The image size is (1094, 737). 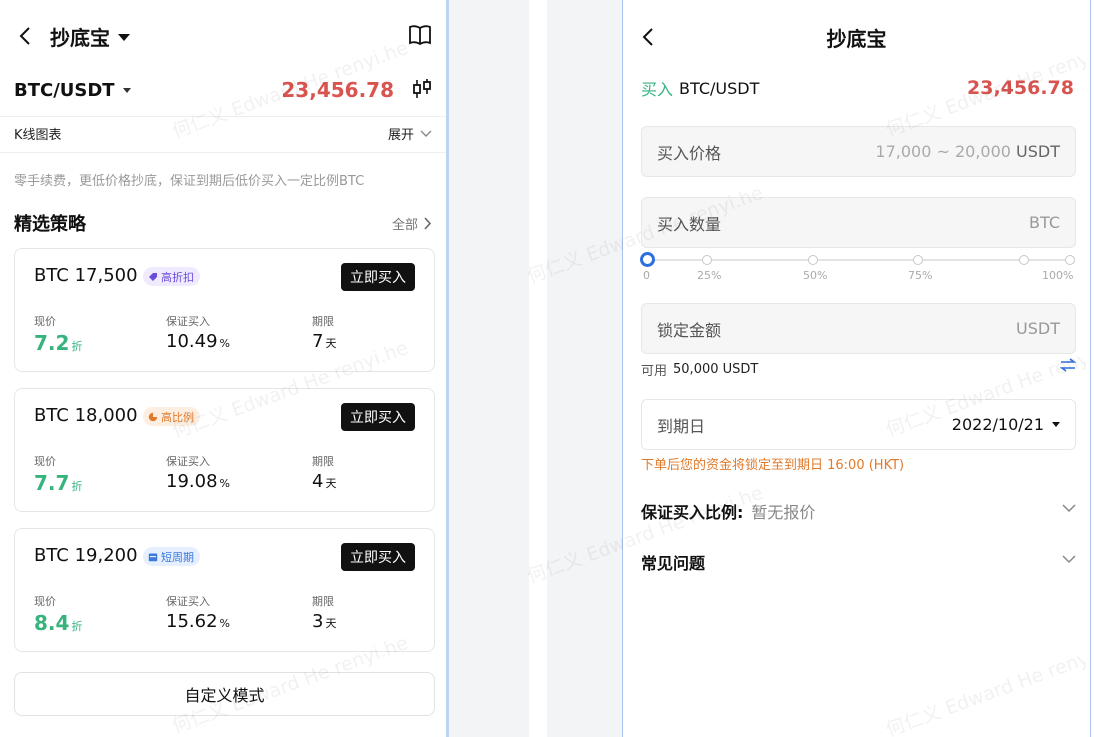 What do you see at coordinates (52, 623) in the screenshot?
I see `current-value: 8.4` at bounding box center [52, 623].